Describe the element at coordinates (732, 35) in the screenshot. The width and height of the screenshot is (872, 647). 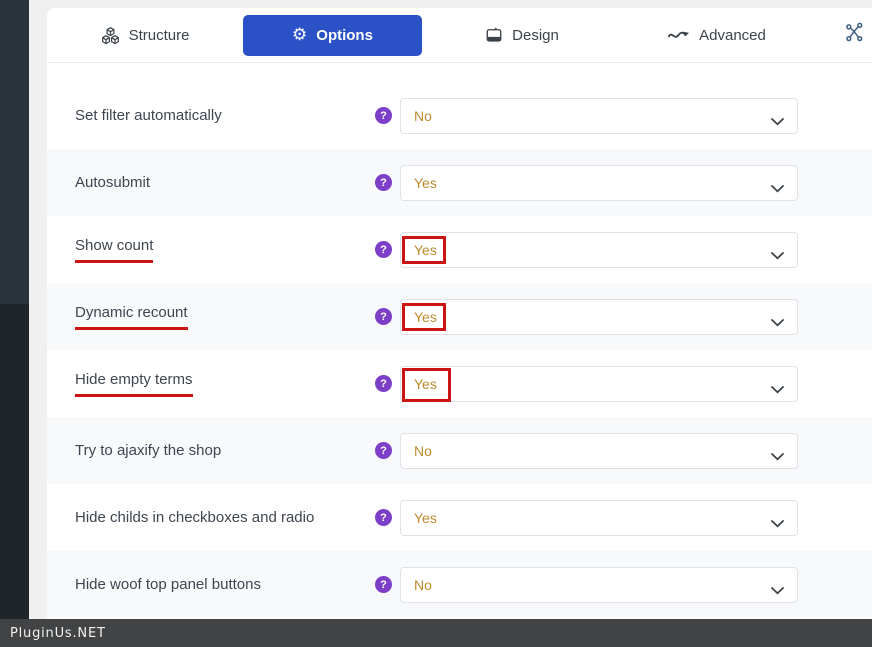
I see `tab-label: Advanced` at that location.